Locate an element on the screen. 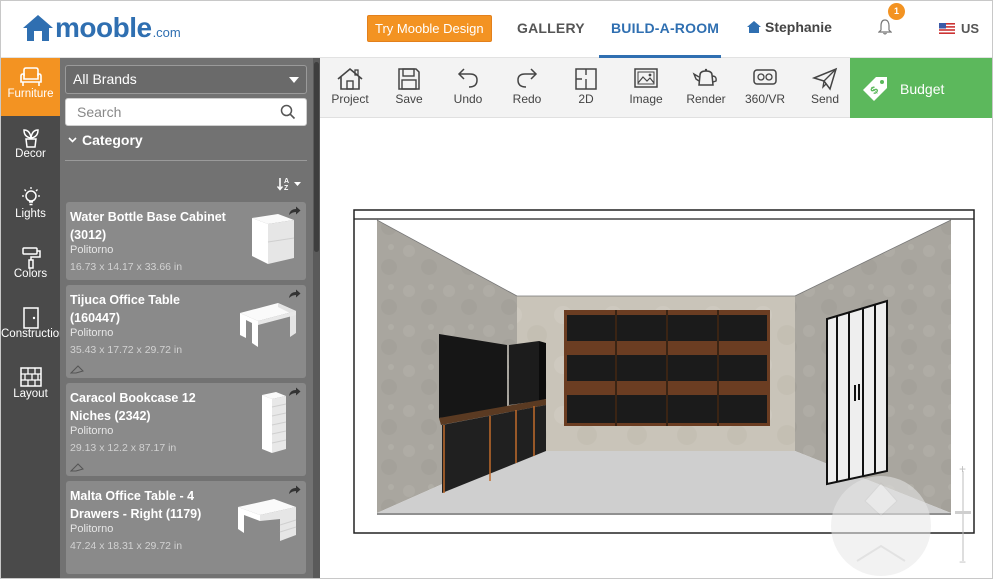 This screenshot has width=993, height=579. save-label: Save is located at coordinates (409, 99).